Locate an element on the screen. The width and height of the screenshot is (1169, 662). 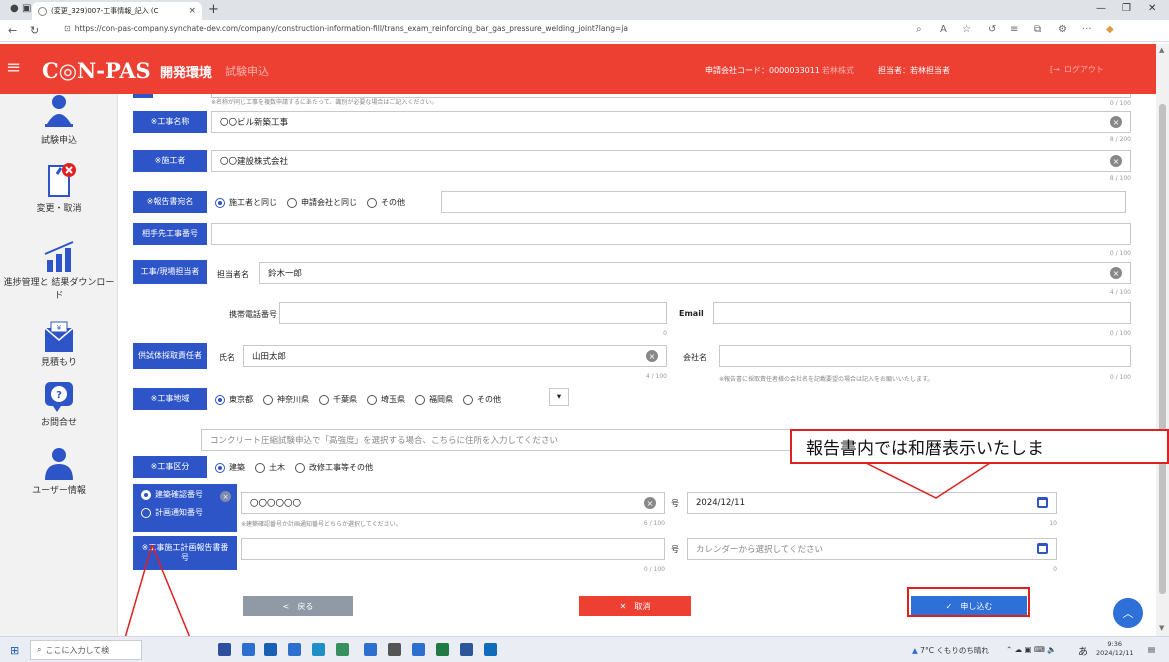
manager-name-input: 鈴木一郎 × is located at coordinates (695, 273).